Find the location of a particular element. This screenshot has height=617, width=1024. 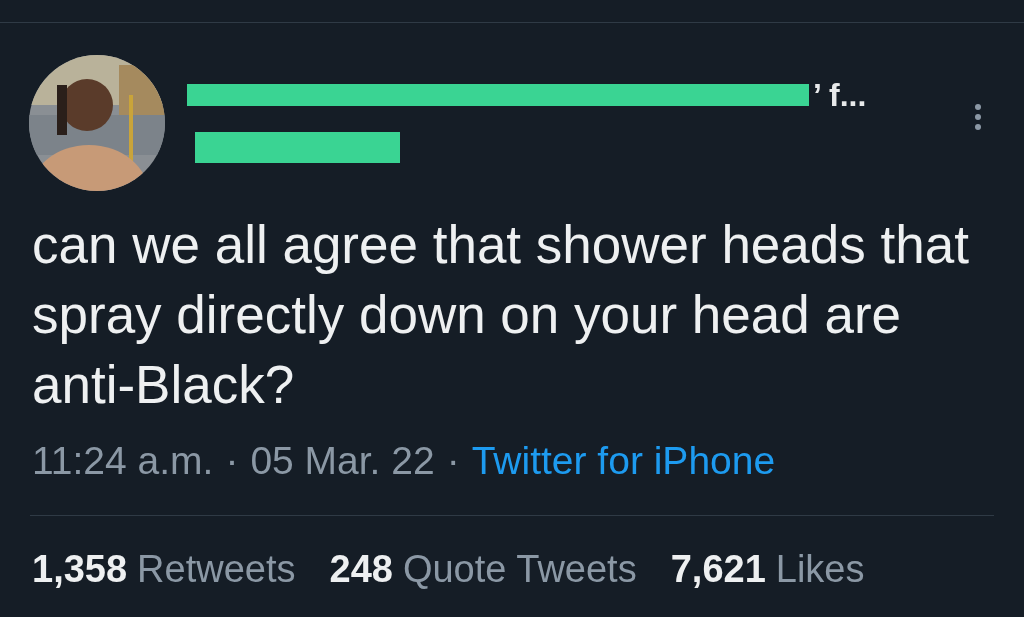

timestamp: 05 Mar. 22 is located at coordinates (342, 461).